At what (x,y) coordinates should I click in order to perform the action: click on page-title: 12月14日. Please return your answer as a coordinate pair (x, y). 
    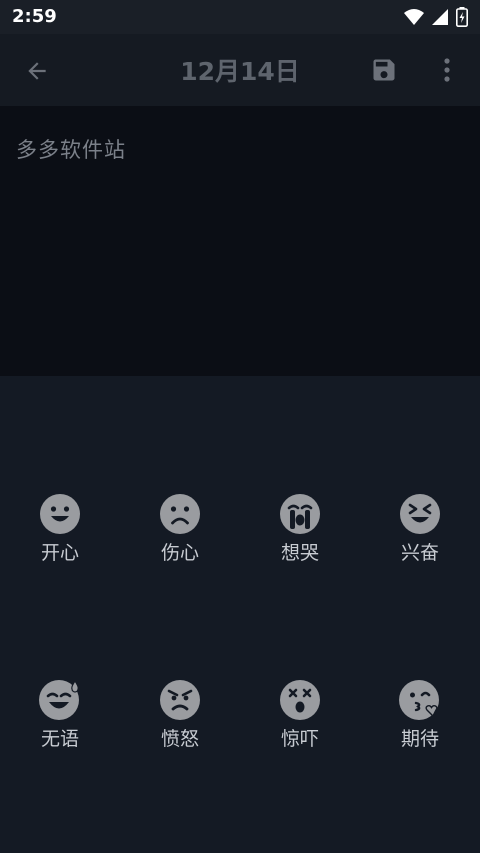
    Looking at the image, I should click on (240, 71).